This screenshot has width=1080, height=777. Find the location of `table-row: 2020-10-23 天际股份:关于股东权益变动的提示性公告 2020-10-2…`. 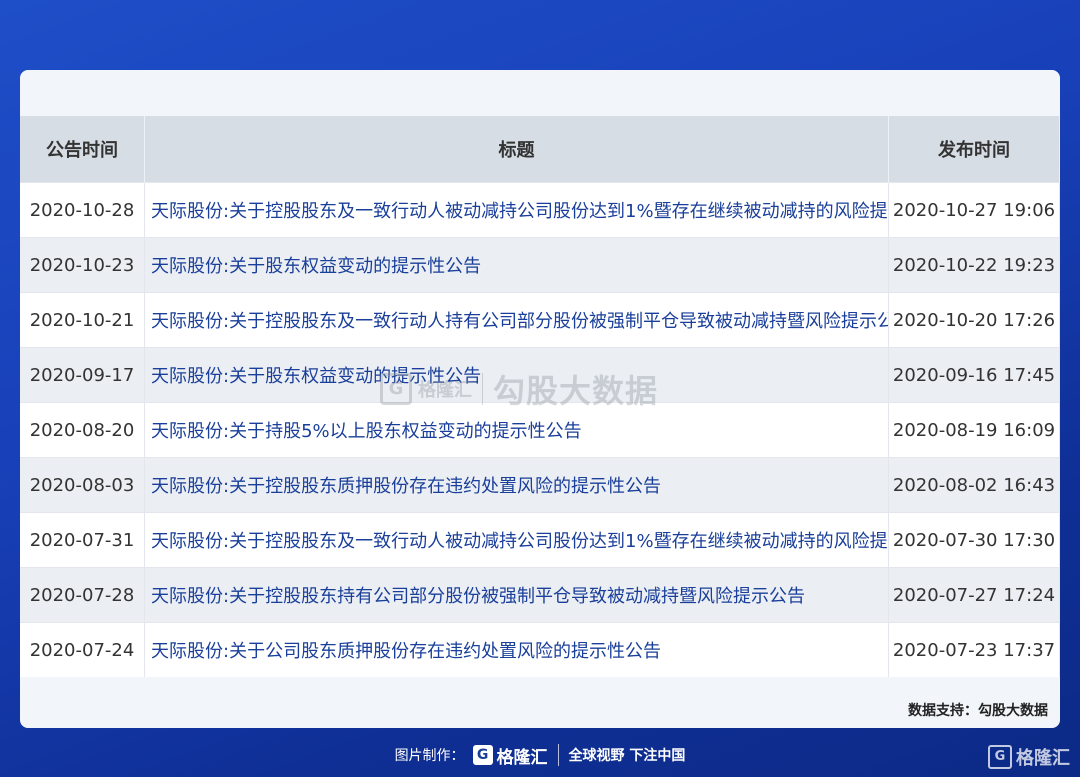

table-row: 2020-10-23 天际股份:关于股东权益变动的提示性公告 2020-10-2… is located at coordinates (540, 265).